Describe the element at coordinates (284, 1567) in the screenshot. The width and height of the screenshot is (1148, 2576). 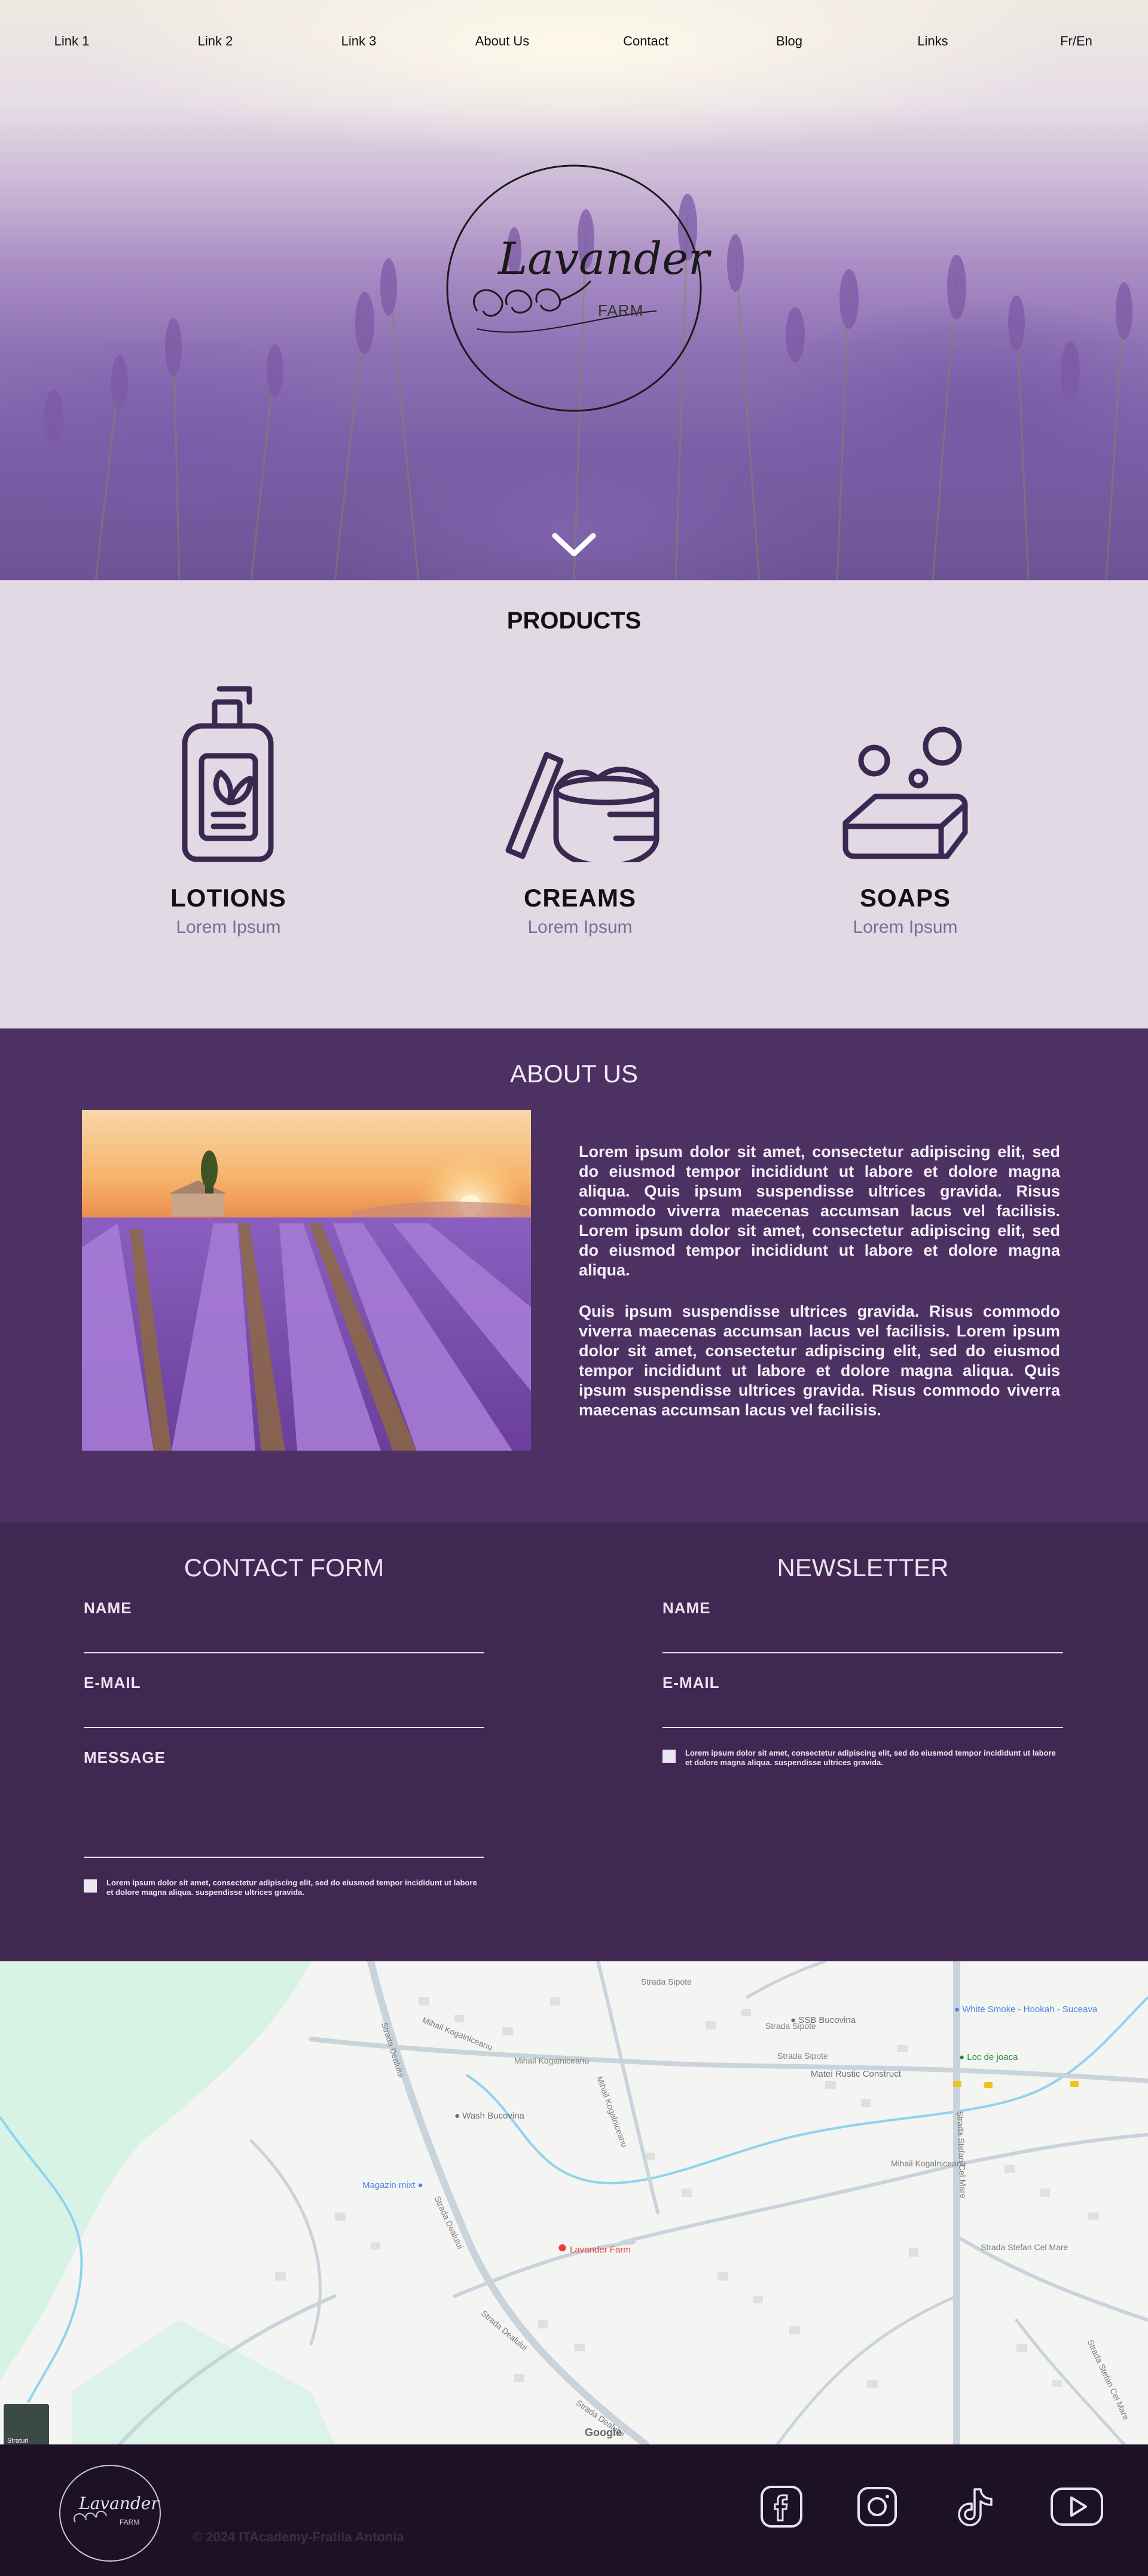
I see `contact-form-title: CONTACT FORM` at that location.